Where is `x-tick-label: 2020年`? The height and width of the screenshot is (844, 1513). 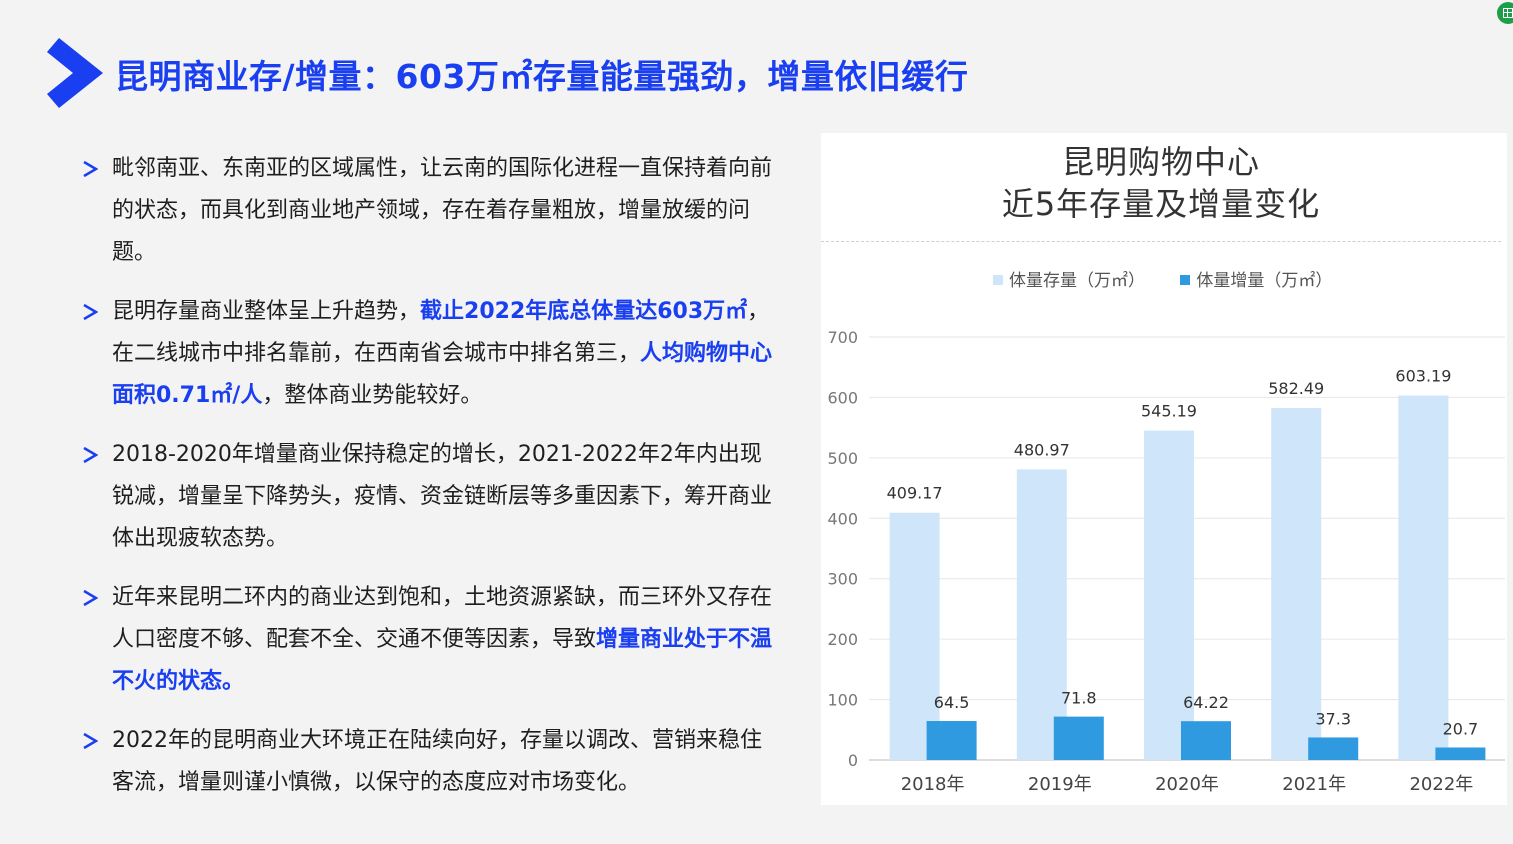 x-tick-label: 2020年 is located at coordinates (1187, 784).